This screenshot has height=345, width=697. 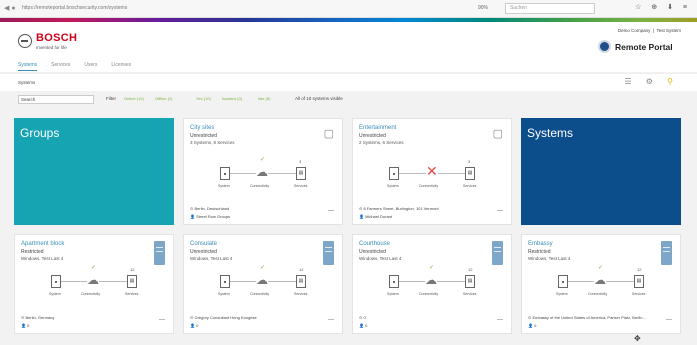 I want to click on connectivity-diagram: ✕ 3 ▤ System Connectivity Services, so click(x=432, y=180).